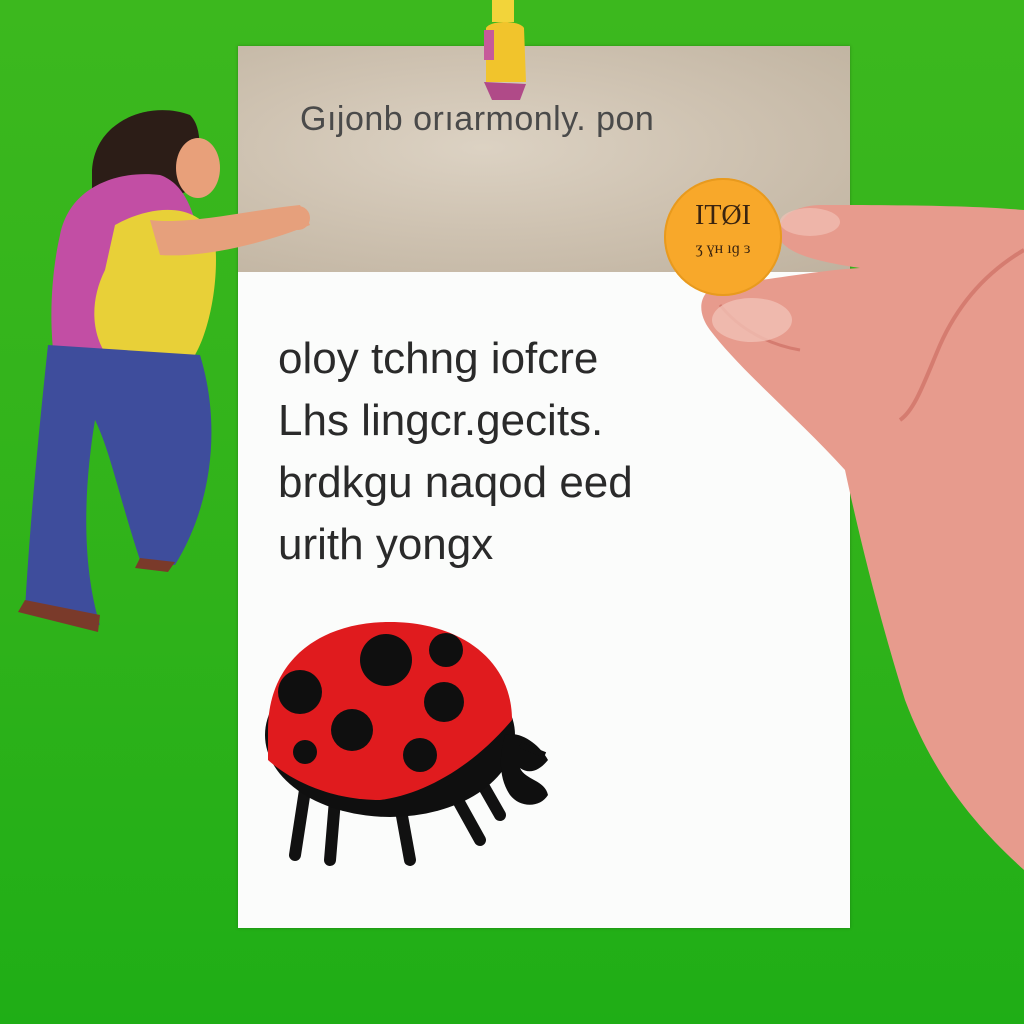 The image size is (1024, 1024). What do you see at coordinates (723, 237) in the screenshot?
I see `orange-sticker: ITØI ʒ ɣʜ ıɡ ɜ` at bounding box center [723, 237].